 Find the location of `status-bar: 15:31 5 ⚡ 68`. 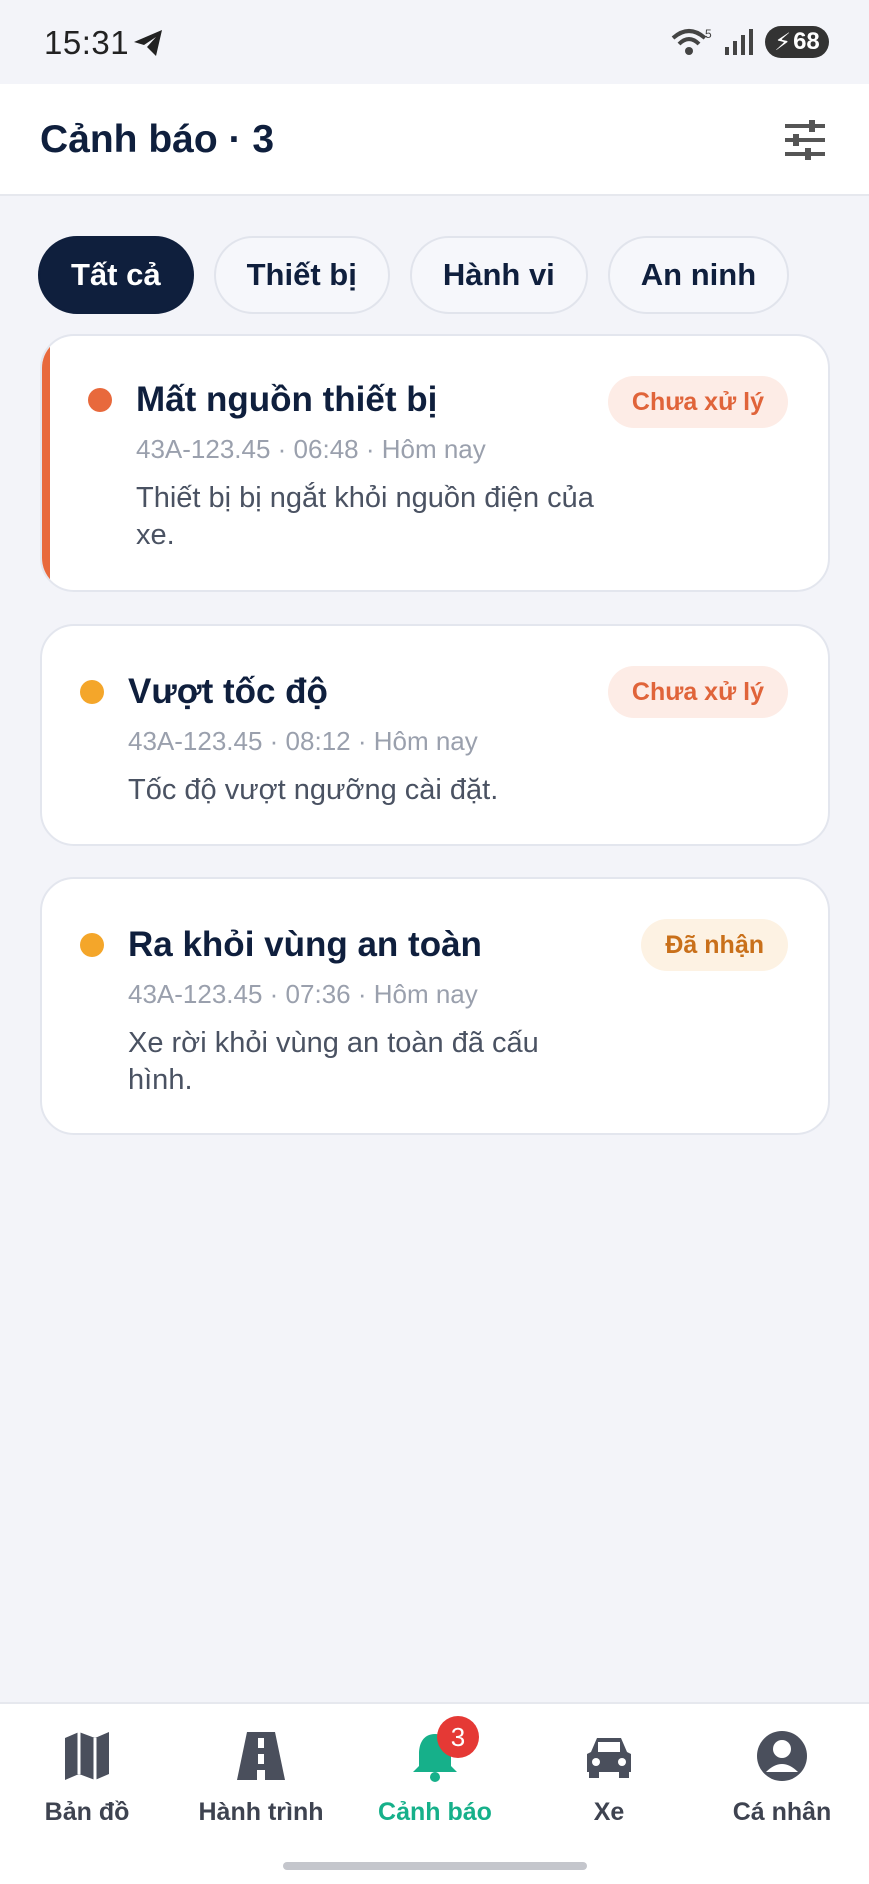

status-bar: 15:31 5 ⚡ 68 is located at coordinates (434, 42).